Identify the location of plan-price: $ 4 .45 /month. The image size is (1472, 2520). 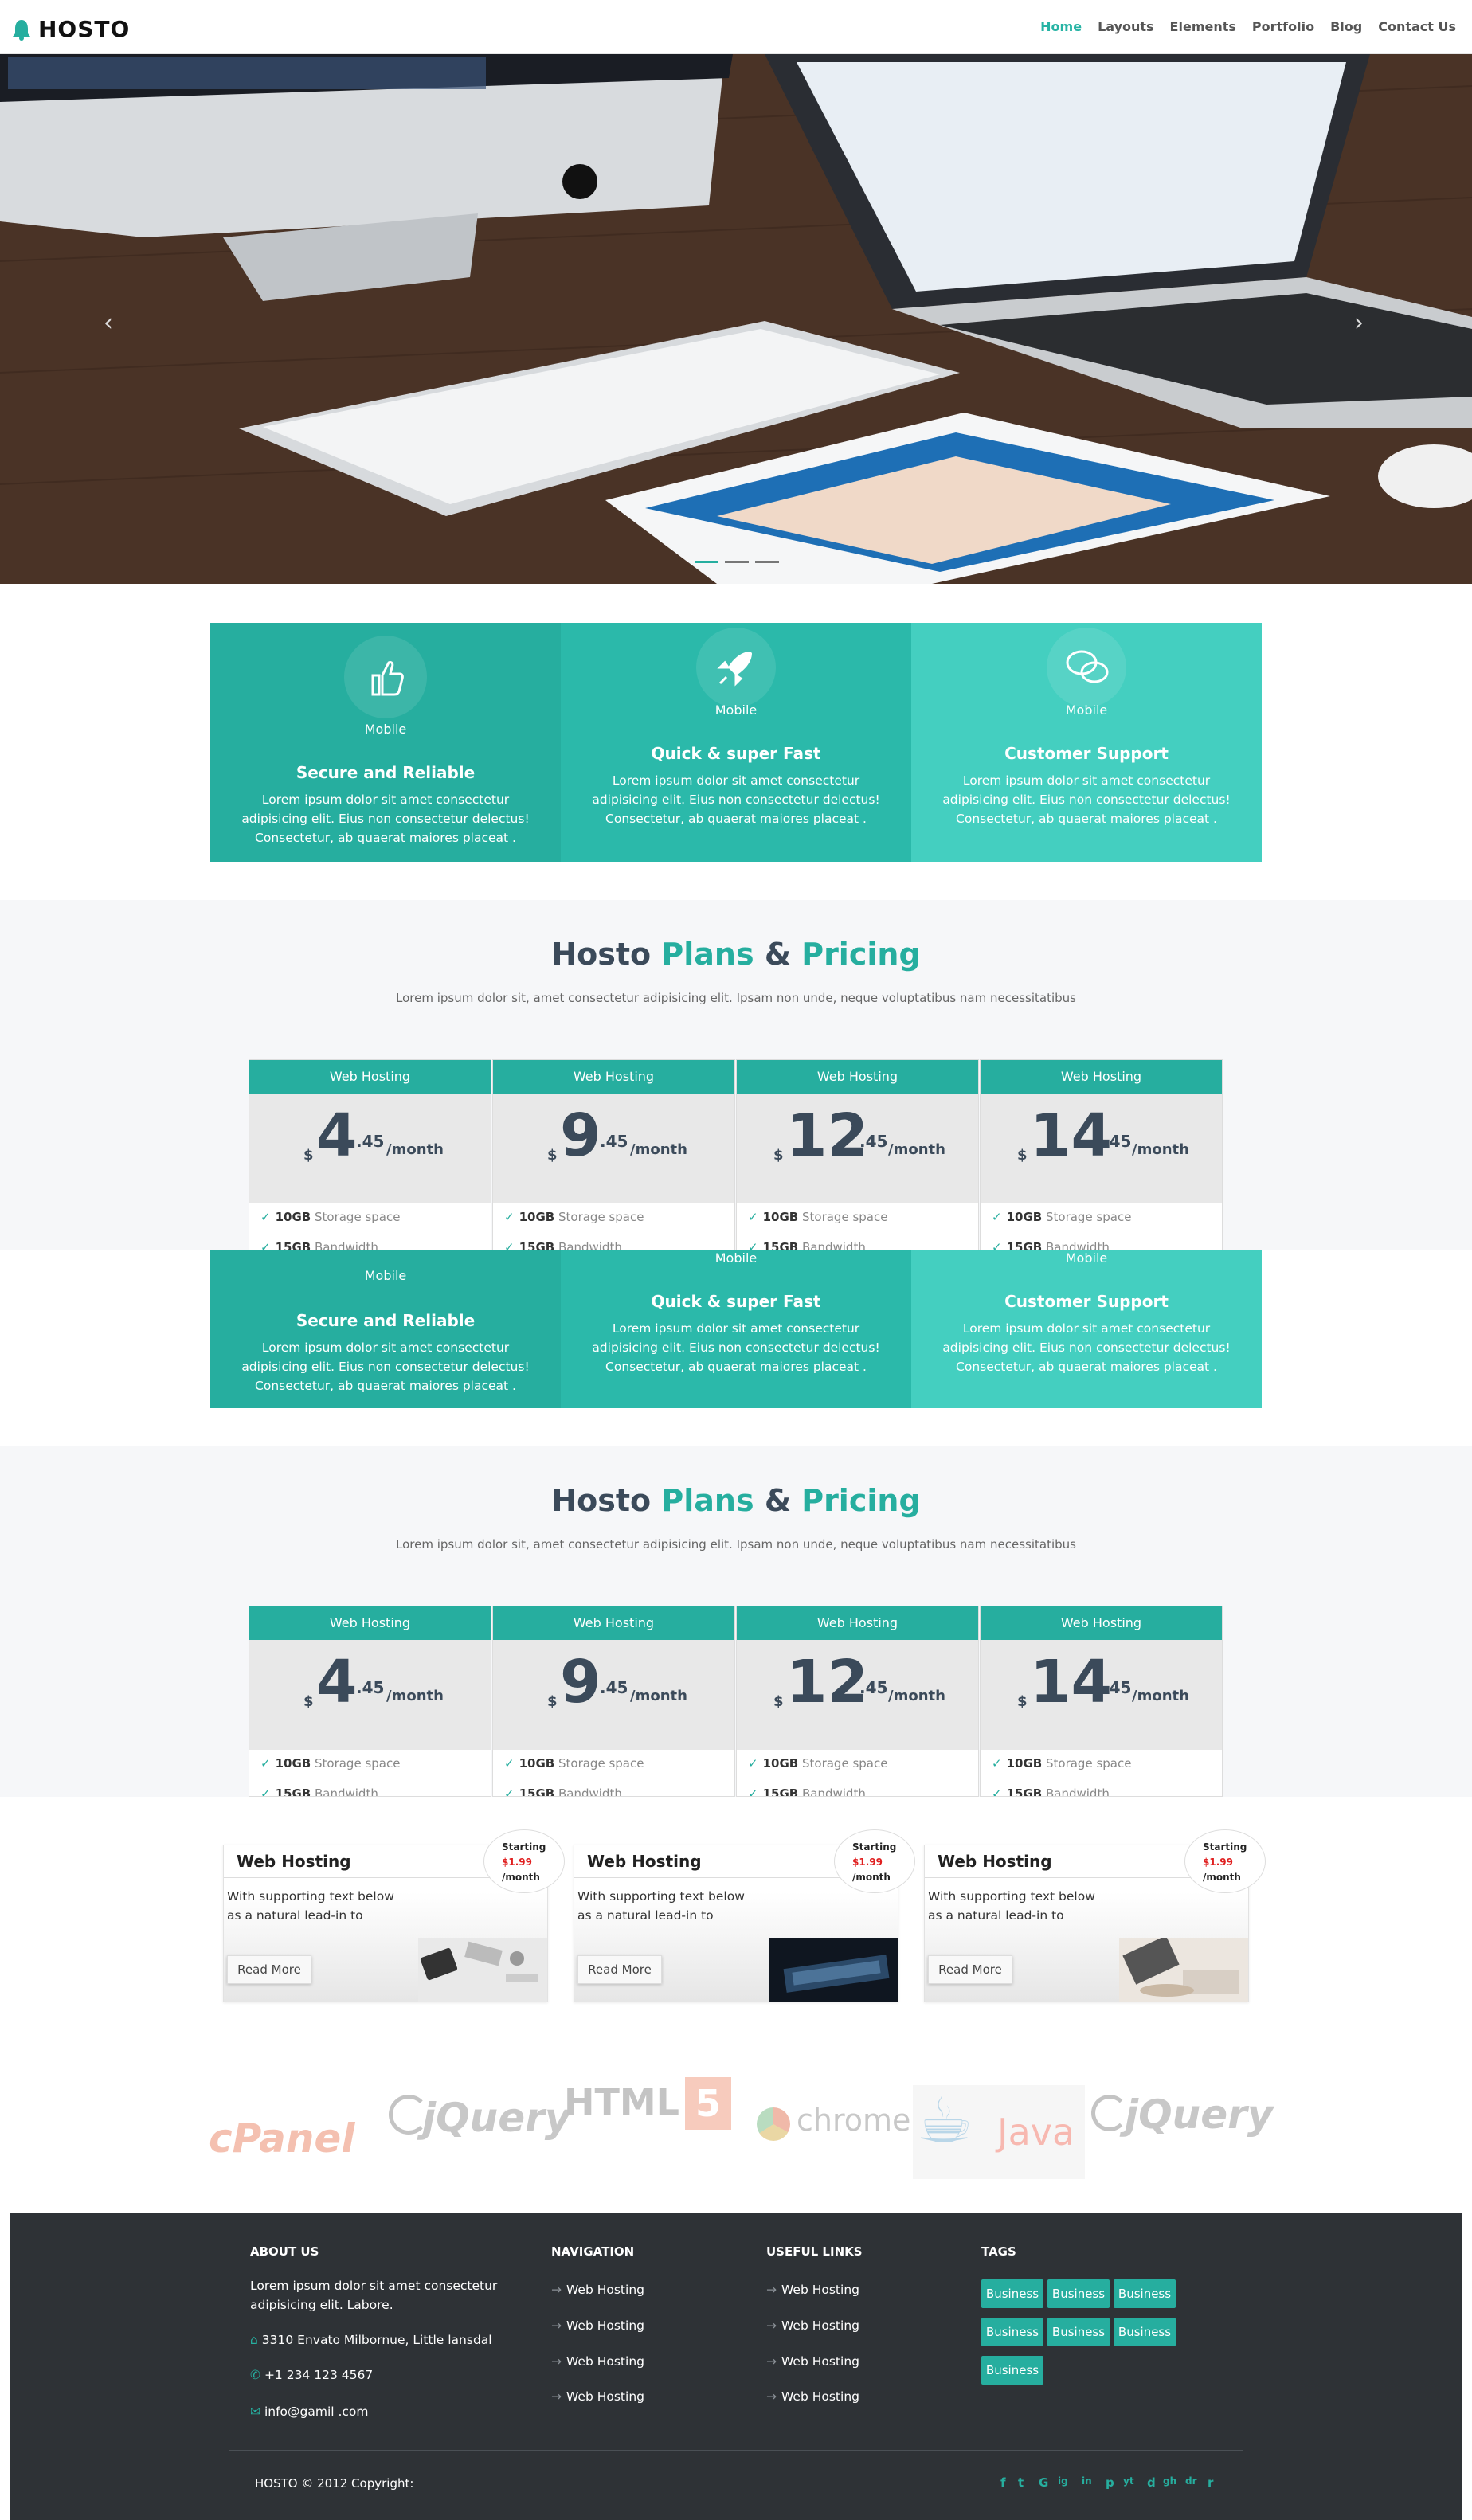
(370, 1695).